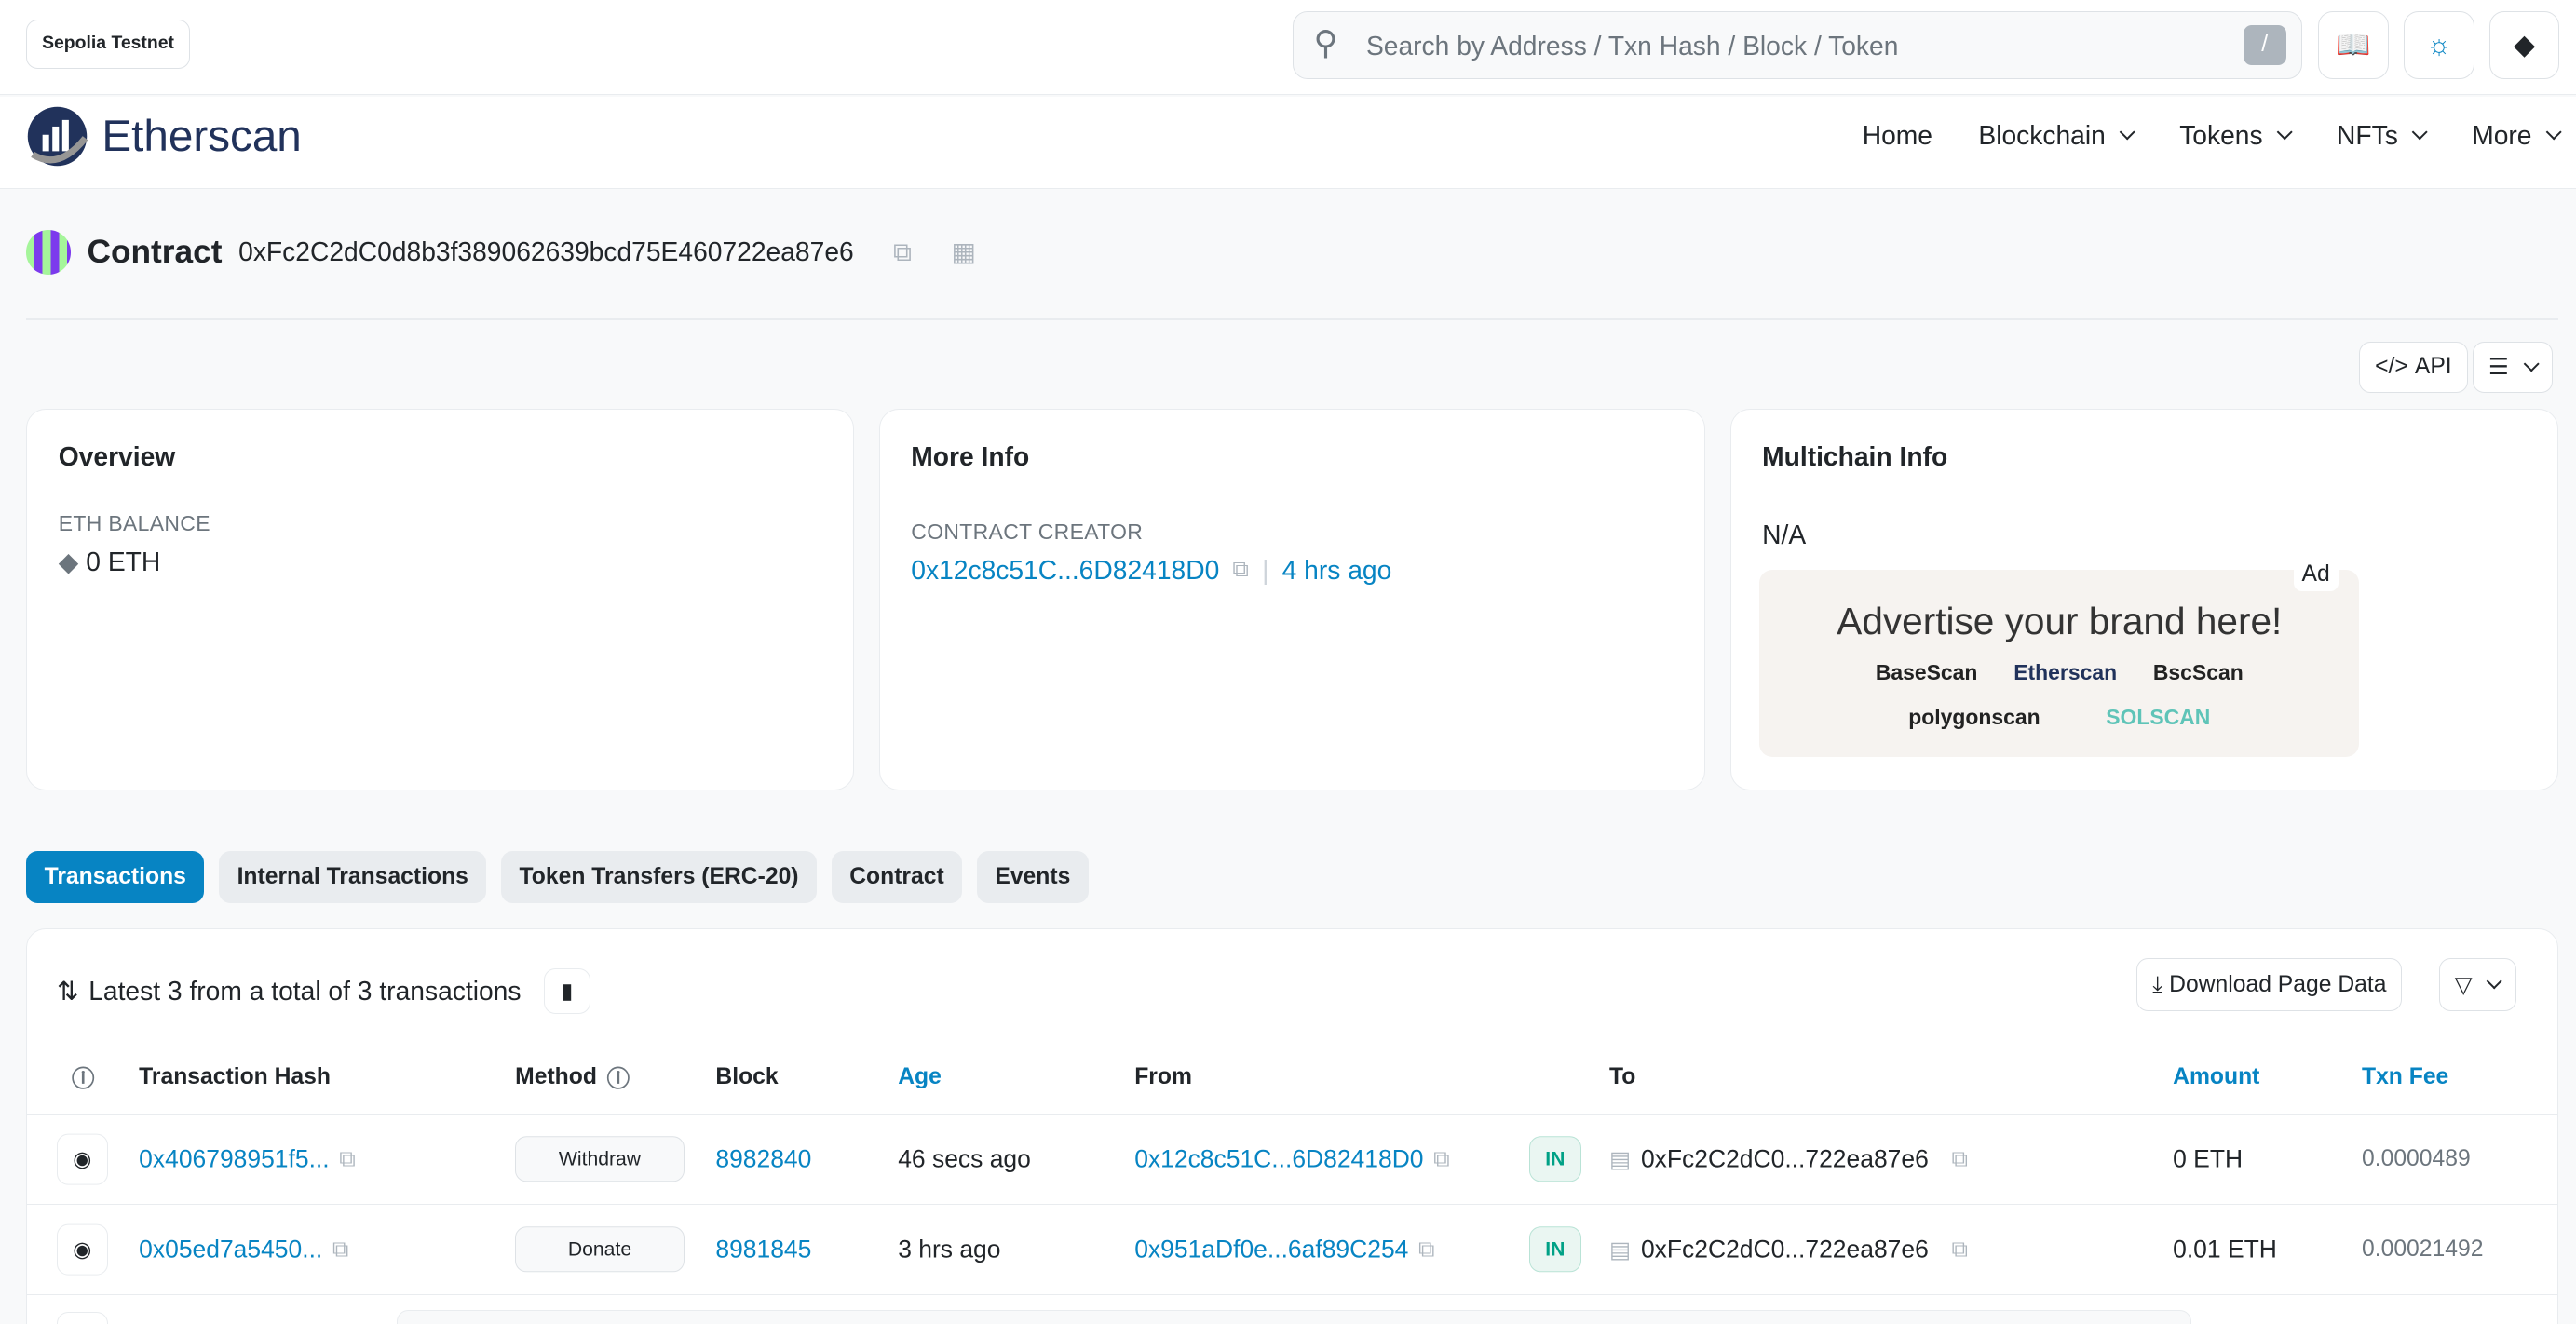 This screenshot has width=2576, height=1324. Describe the element at coordinates (964, 252) in the screenshot. I see `qr-code-icon: ▦` at that location.